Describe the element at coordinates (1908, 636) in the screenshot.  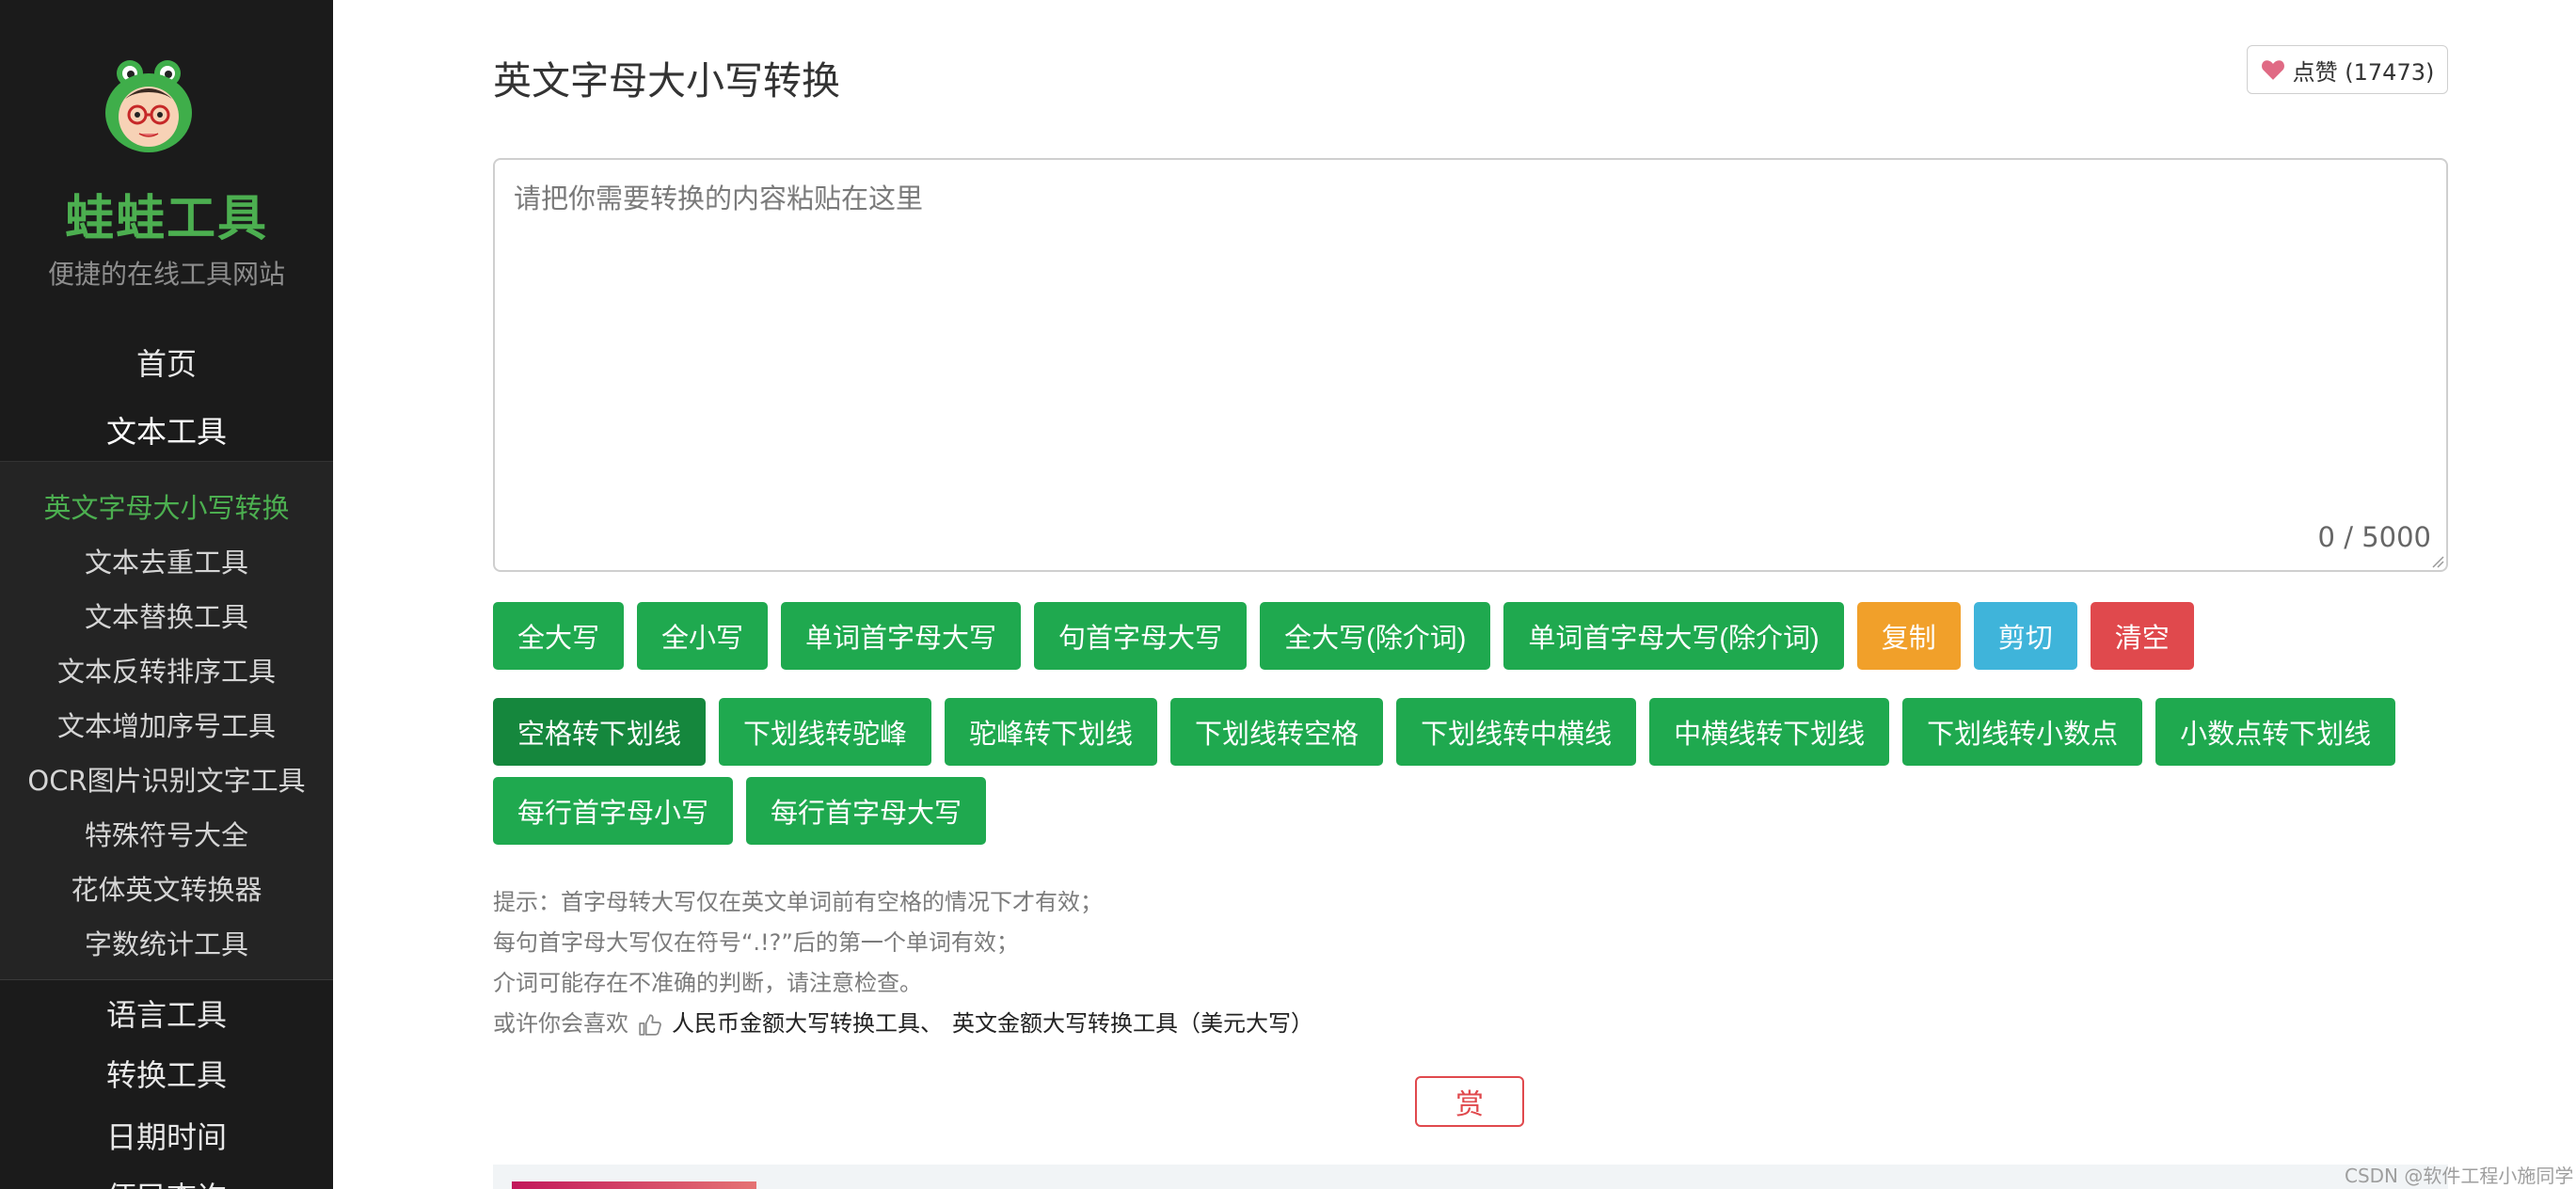
I see `copy-button: 复制` at that location.